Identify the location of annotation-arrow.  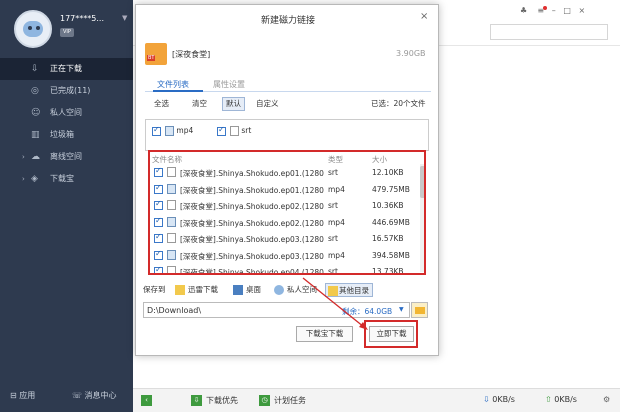
(335, 303).